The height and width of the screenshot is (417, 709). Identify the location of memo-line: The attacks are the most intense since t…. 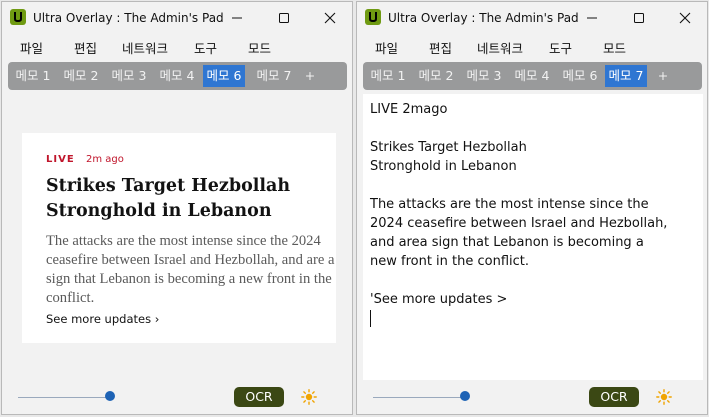
(509, 204).